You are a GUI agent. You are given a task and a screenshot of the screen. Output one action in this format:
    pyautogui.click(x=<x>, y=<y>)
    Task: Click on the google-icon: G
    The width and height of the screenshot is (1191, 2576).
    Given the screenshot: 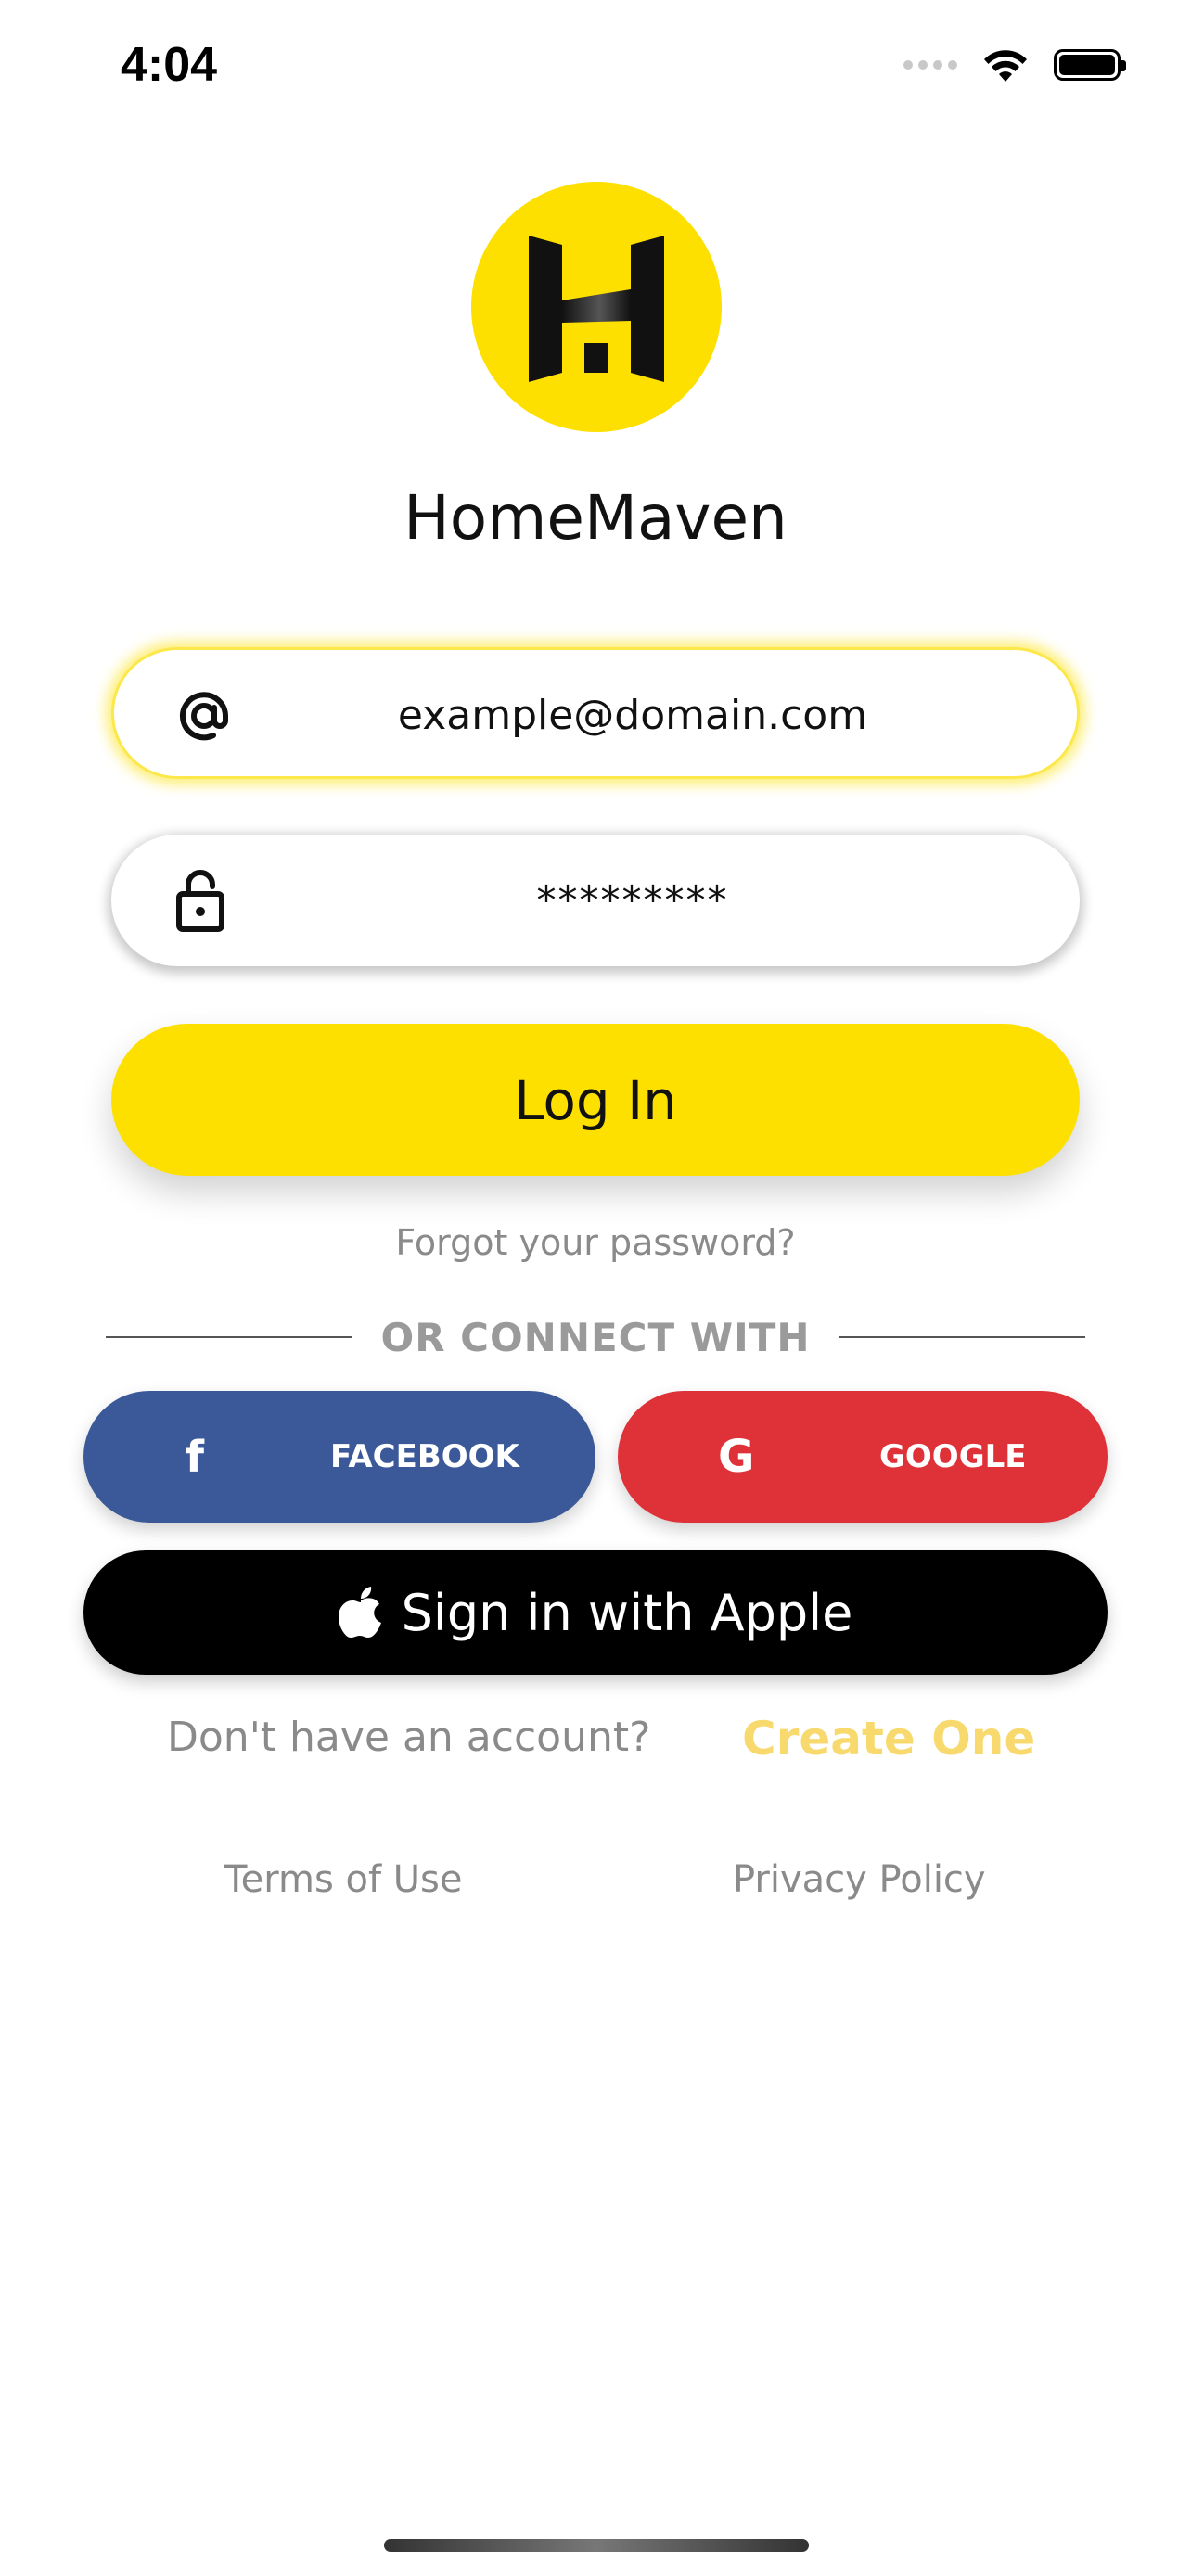 What is the action you would take?
    pyautogui.click(x=736, y=1457)
    